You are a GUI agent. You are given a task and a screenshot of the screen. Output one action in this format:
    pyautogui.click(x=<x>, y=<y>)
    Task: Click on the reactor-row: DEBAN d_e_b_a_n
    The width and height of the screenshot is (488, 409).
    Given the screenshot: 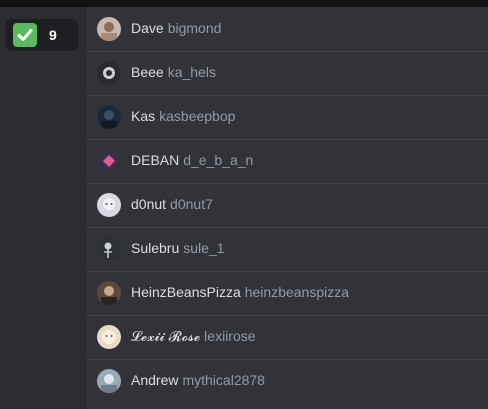 What is the action you would take?
    pyautogui.click(x=287, y=161)
    